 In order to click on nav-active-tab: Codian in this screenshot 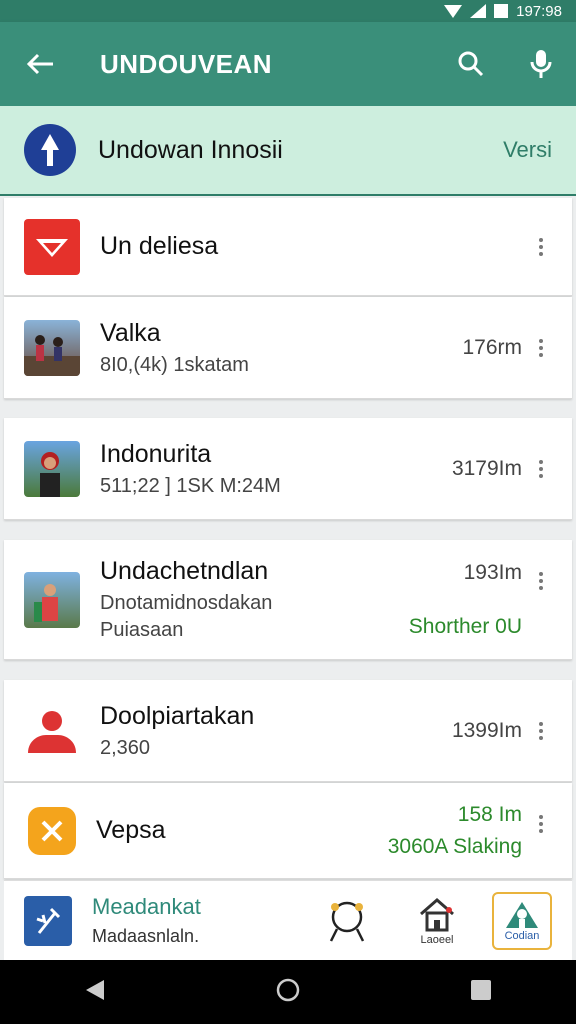, I will do `click(522, 920)`.